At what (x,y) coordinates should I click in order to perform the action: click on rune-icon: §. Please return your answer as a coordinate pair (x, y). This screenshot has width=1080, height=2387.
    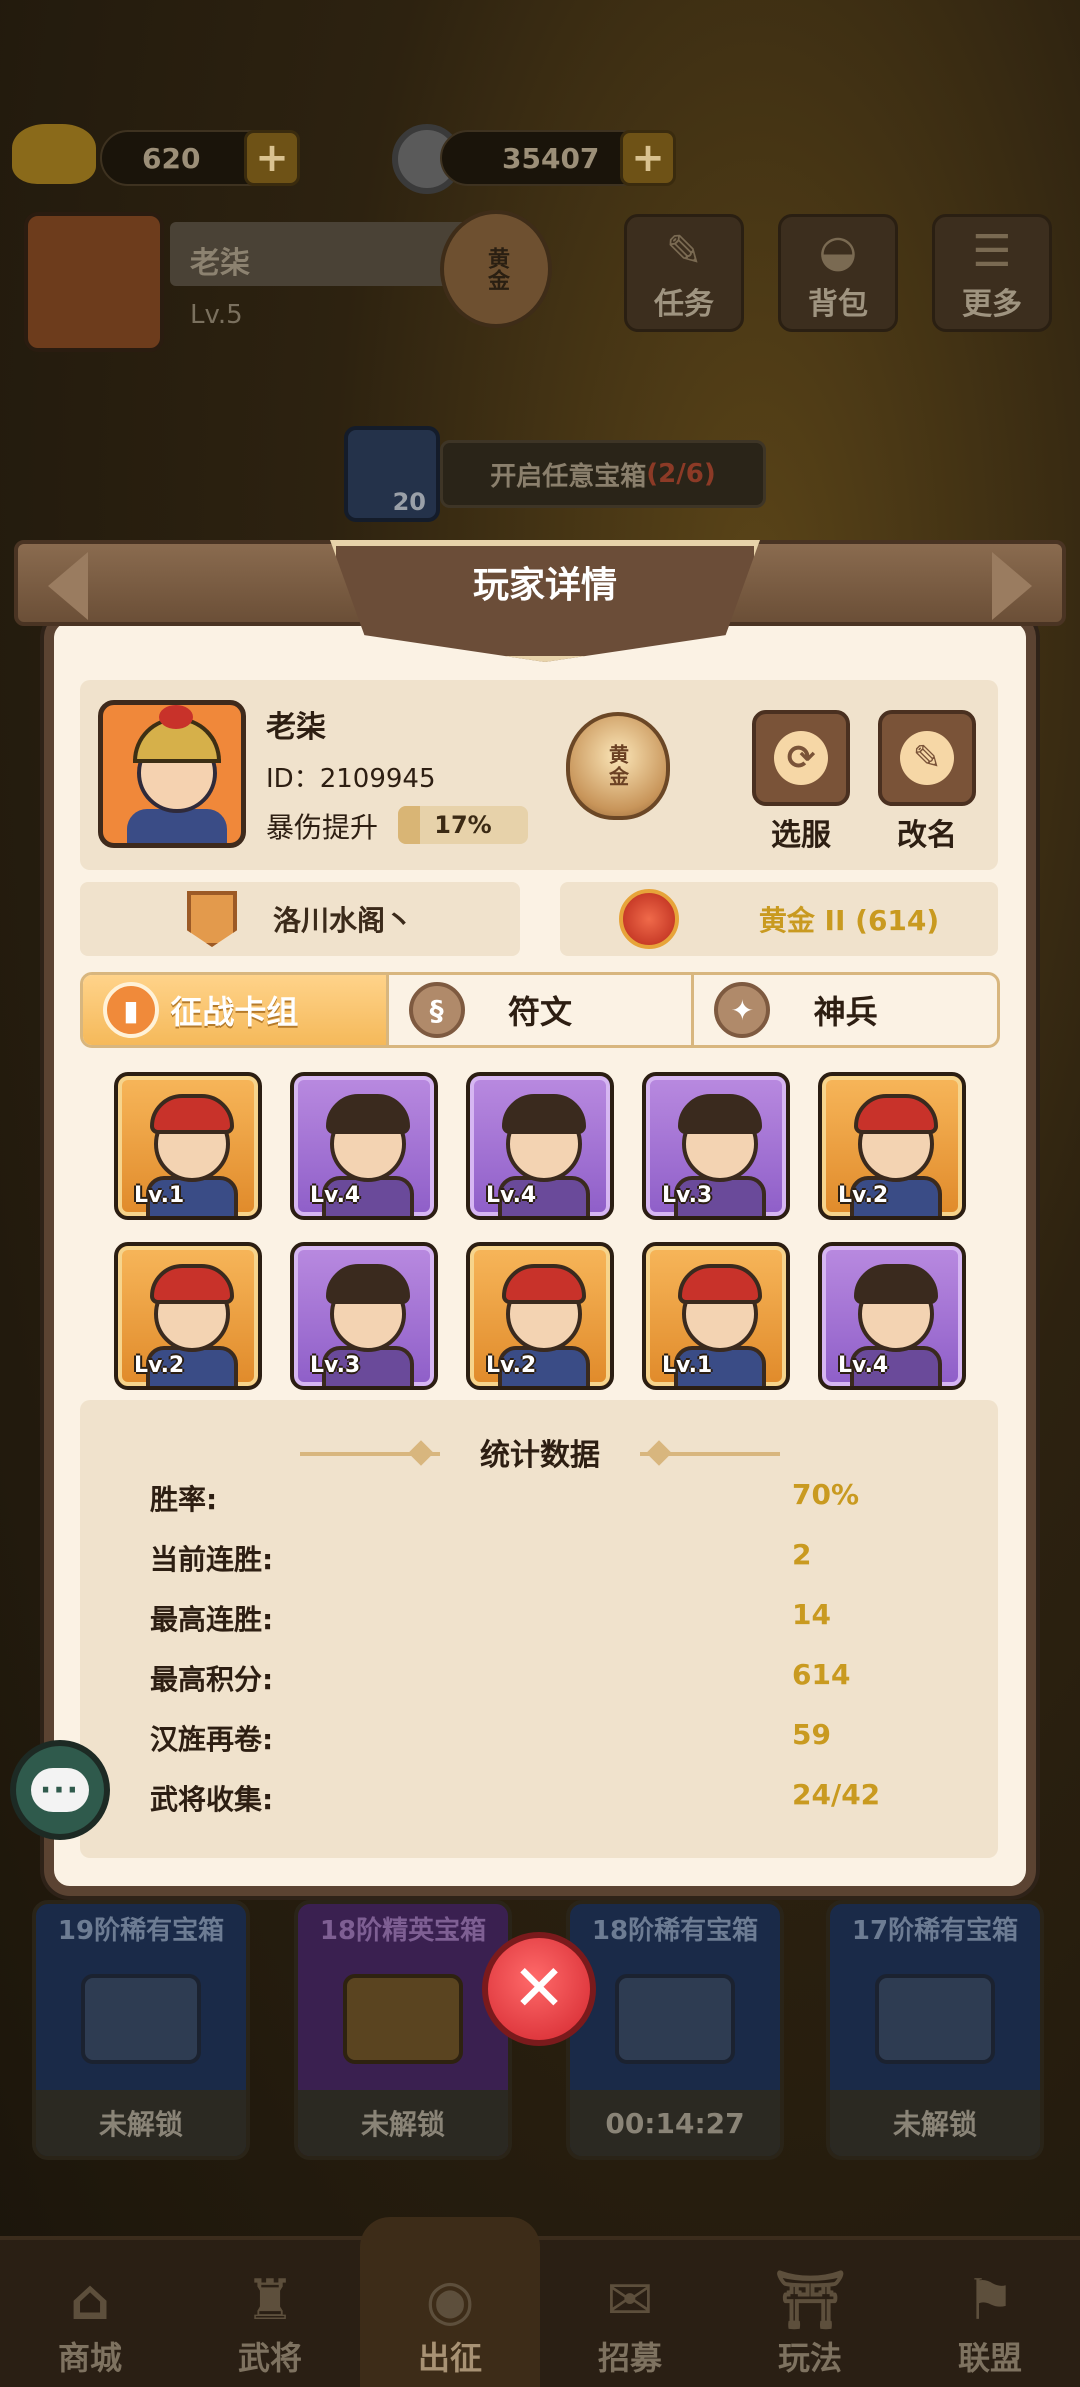
    Looking at the image, I should click on (436, 1010).